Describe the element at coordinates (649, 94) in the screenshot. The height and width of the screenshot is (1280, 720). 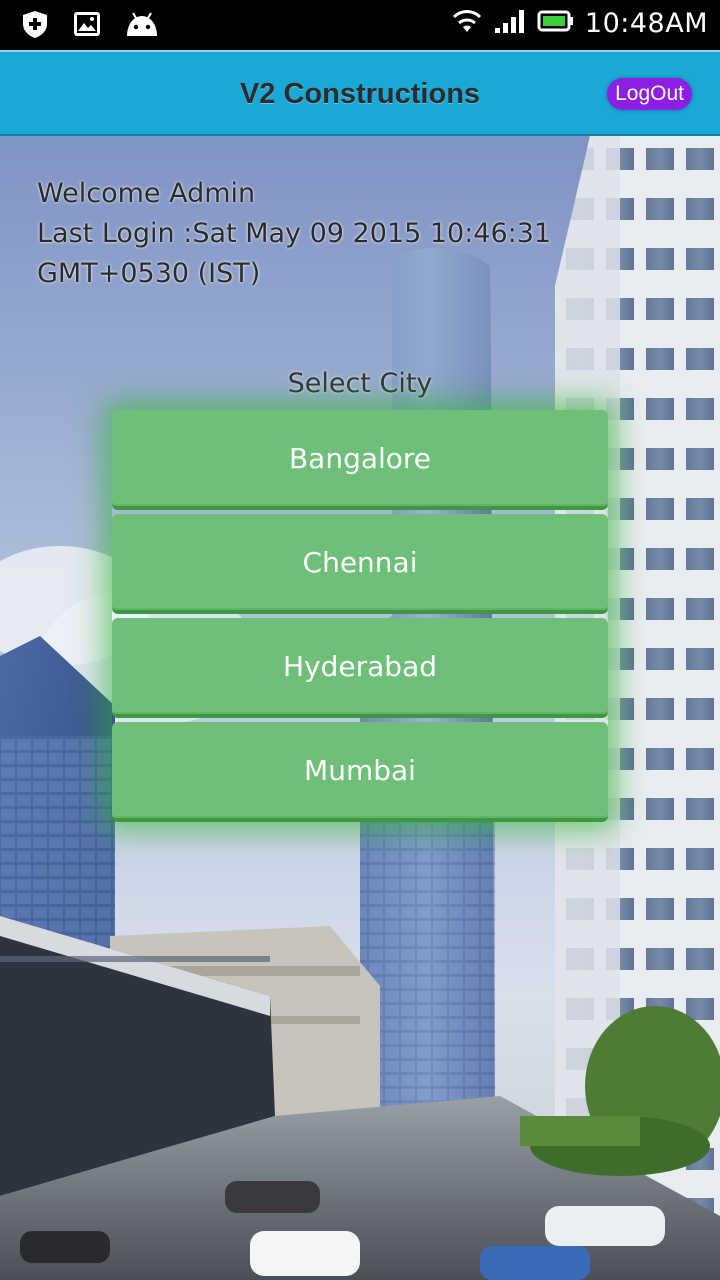
I see `logout-button: LogOut` at that location.